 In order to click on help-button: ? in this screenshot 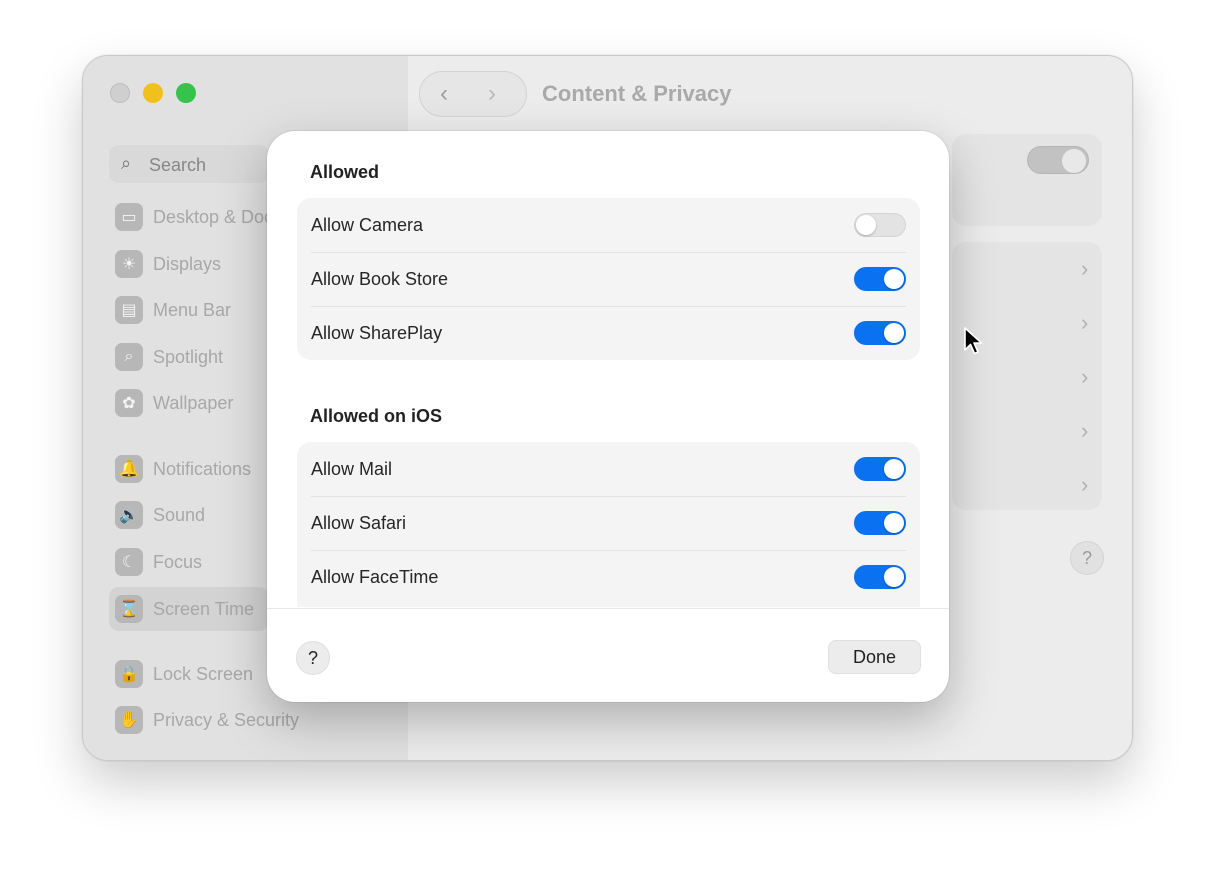, I will do `click(313, 658)`.